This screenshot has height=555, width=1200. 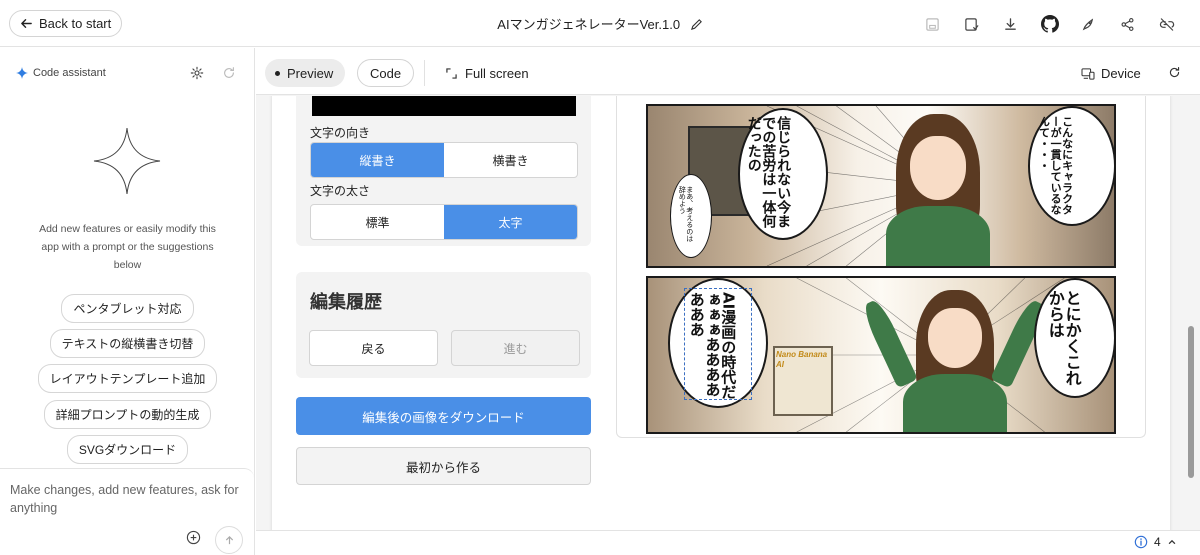 What do you see at coordinates (1055, 165) in the screenshot?
I see `speech-bubble-text: こんなにキャラクターが一貫しているなんて・・・` at bounding box center [1055, 165].